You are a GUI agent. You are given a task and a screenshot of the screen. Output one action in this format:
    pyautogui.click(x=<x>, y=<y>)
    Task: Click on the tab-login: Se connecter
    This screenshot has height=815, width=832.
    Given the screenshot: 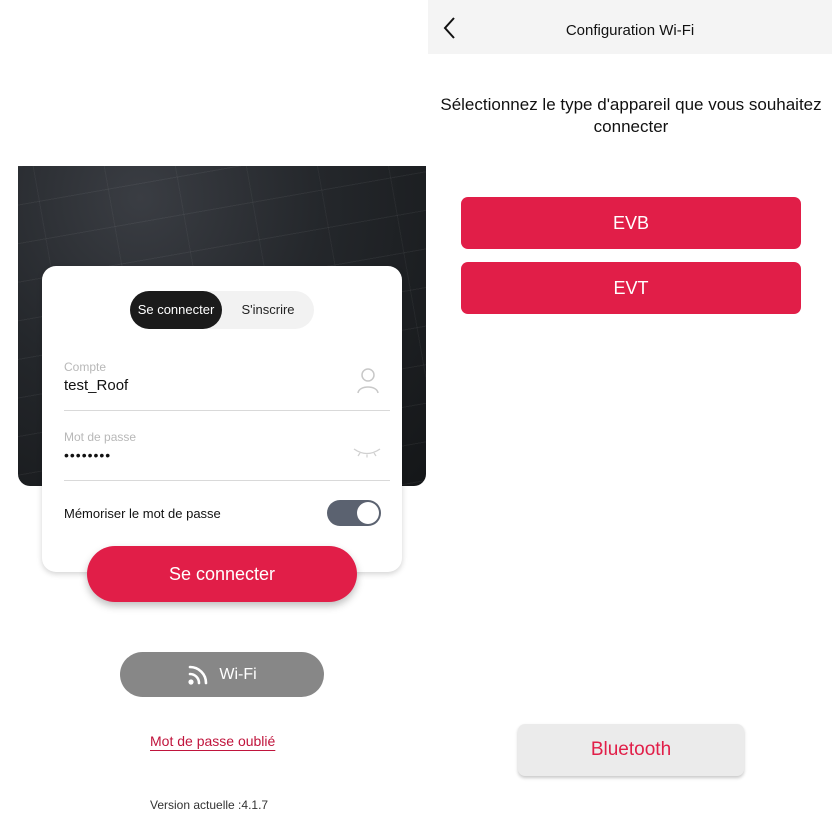 What is the action you would take?
    pyautogui.click(x=176, y=310)
    